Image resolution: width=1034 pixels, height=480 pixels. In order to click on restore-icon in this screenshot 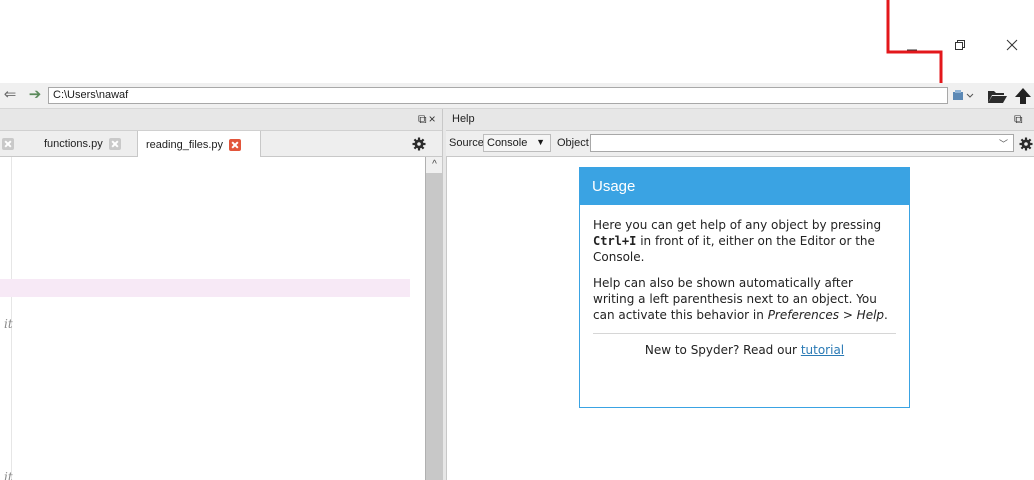, I will do `click(960, 45)`.